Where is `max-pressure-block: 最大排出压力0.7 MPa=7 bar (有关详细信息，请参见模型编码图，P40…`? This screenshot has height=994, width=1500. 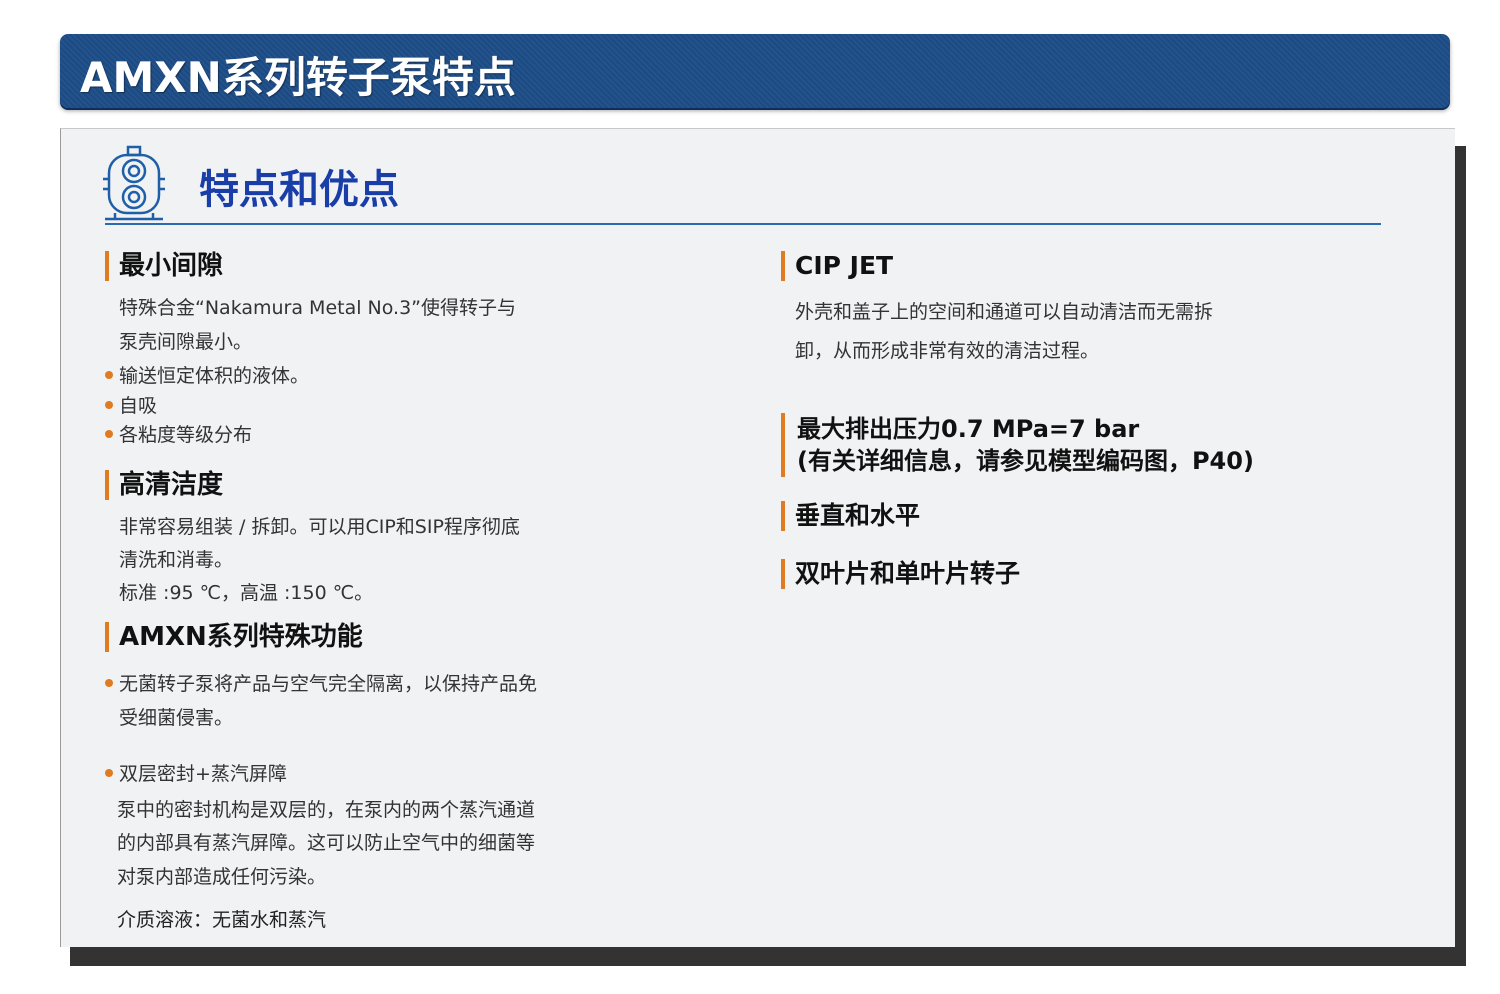
max-pressure-block: 最大排出压力0.7 MPa=7 bar (有关详细信息，请参见模型编码图，P40… is located at coordinates (1017, 445).